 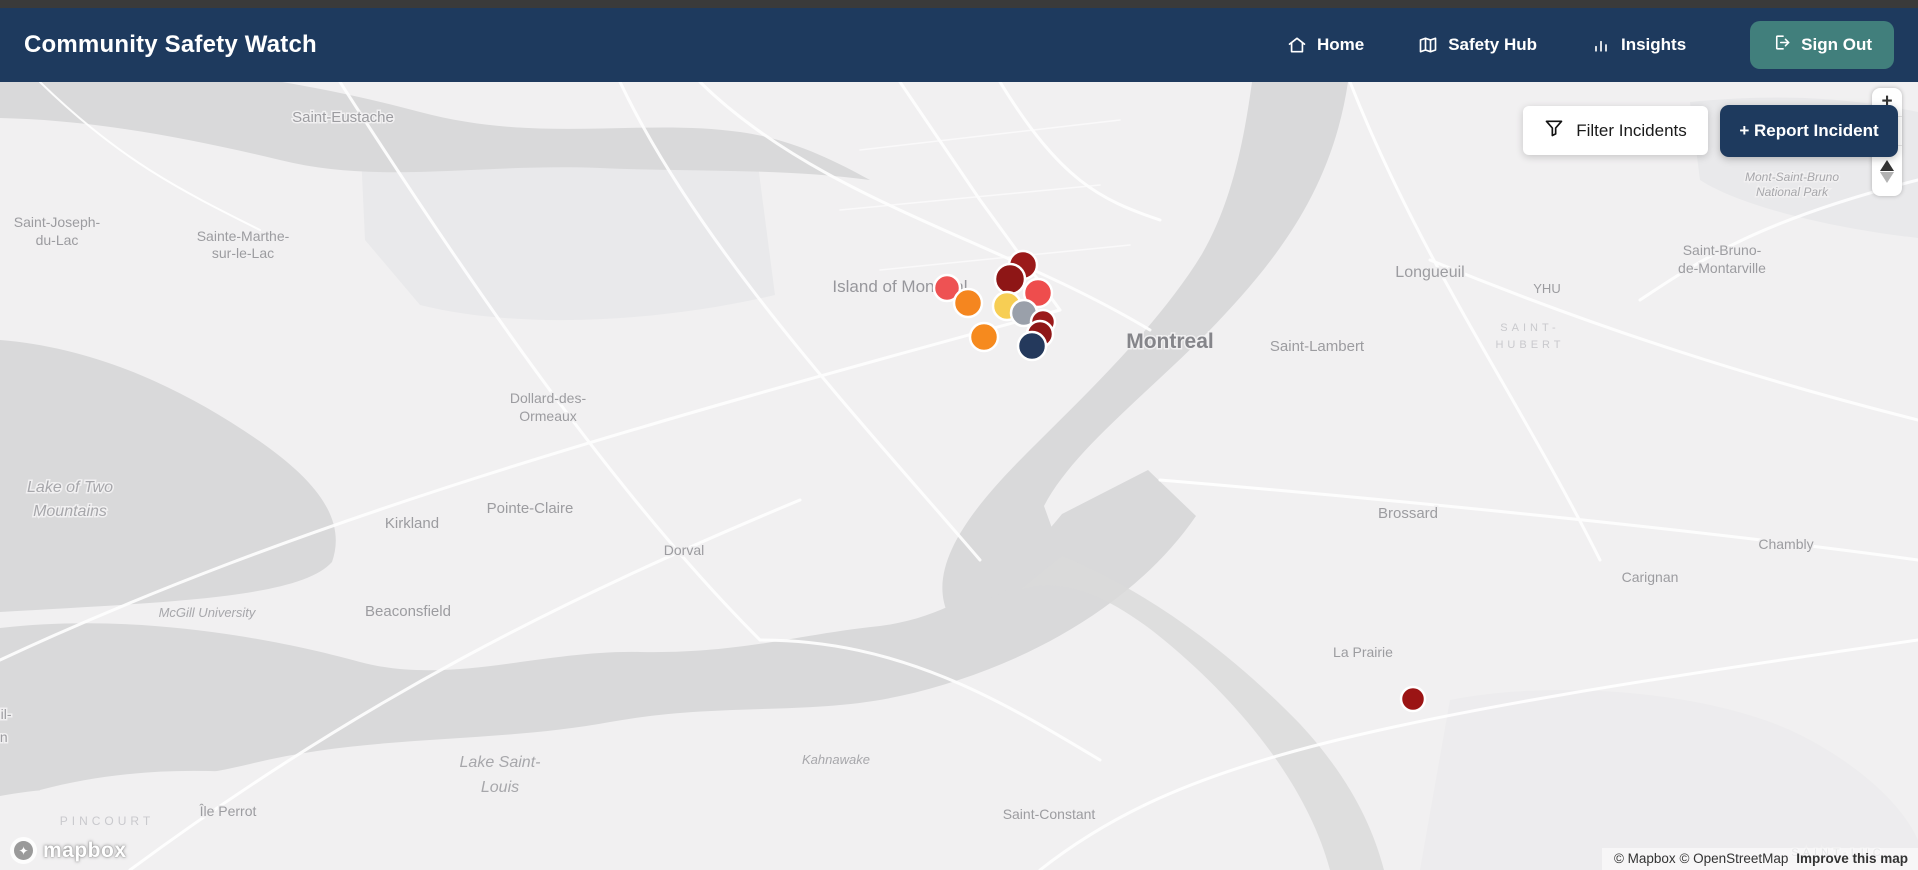 What do you see at coordinates (1317, 346) in the screenshot?
I see `map-label: Saint-Lambert` at bounding box center [1317, 346].